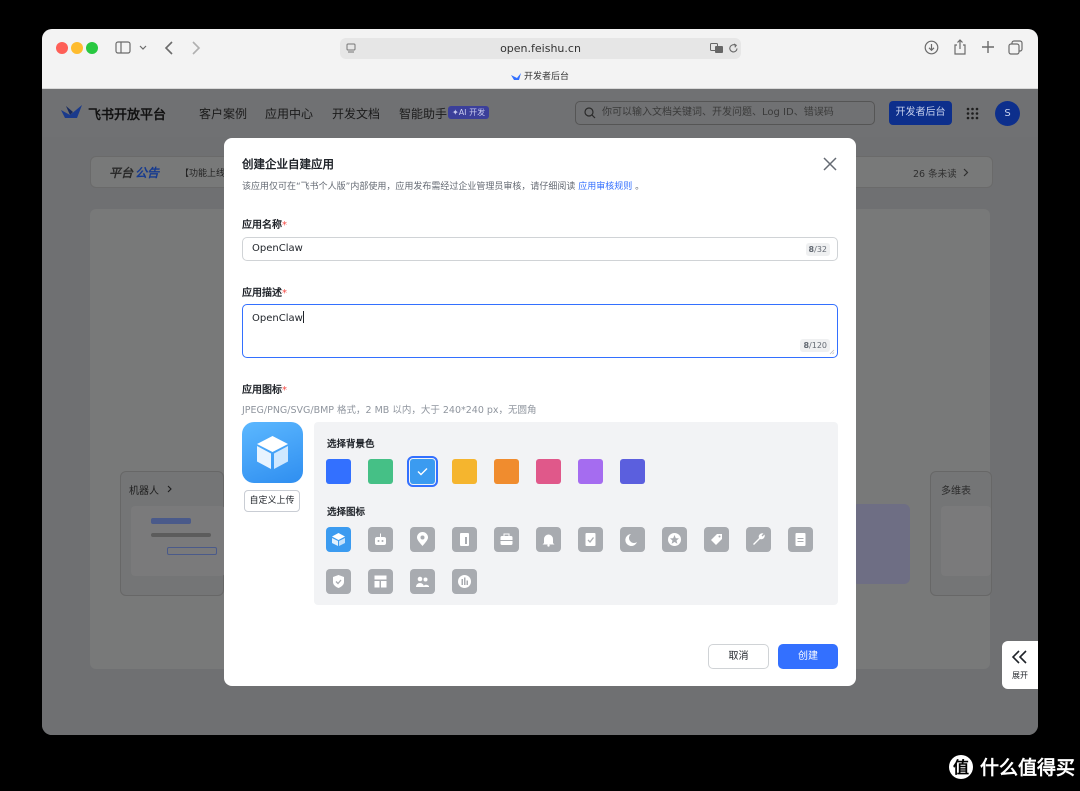  I want to click on sidebar-toggle-icon, so click(123, 47).